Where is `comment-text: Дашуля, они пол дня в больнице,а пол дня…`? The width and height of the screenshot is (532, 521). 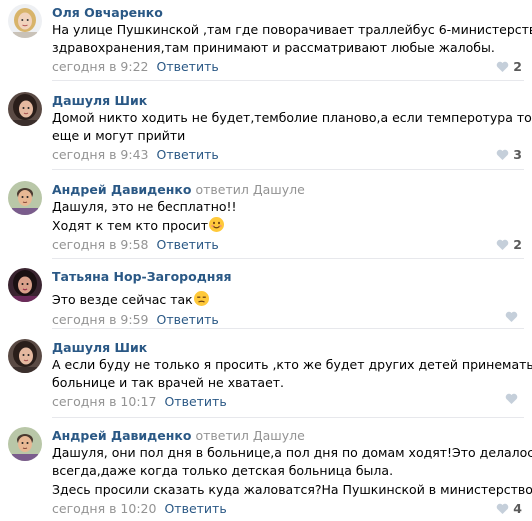
comment-text: Дашуля, они пол дня в больнице,а пол дня… is located at coordinates (292, 452).